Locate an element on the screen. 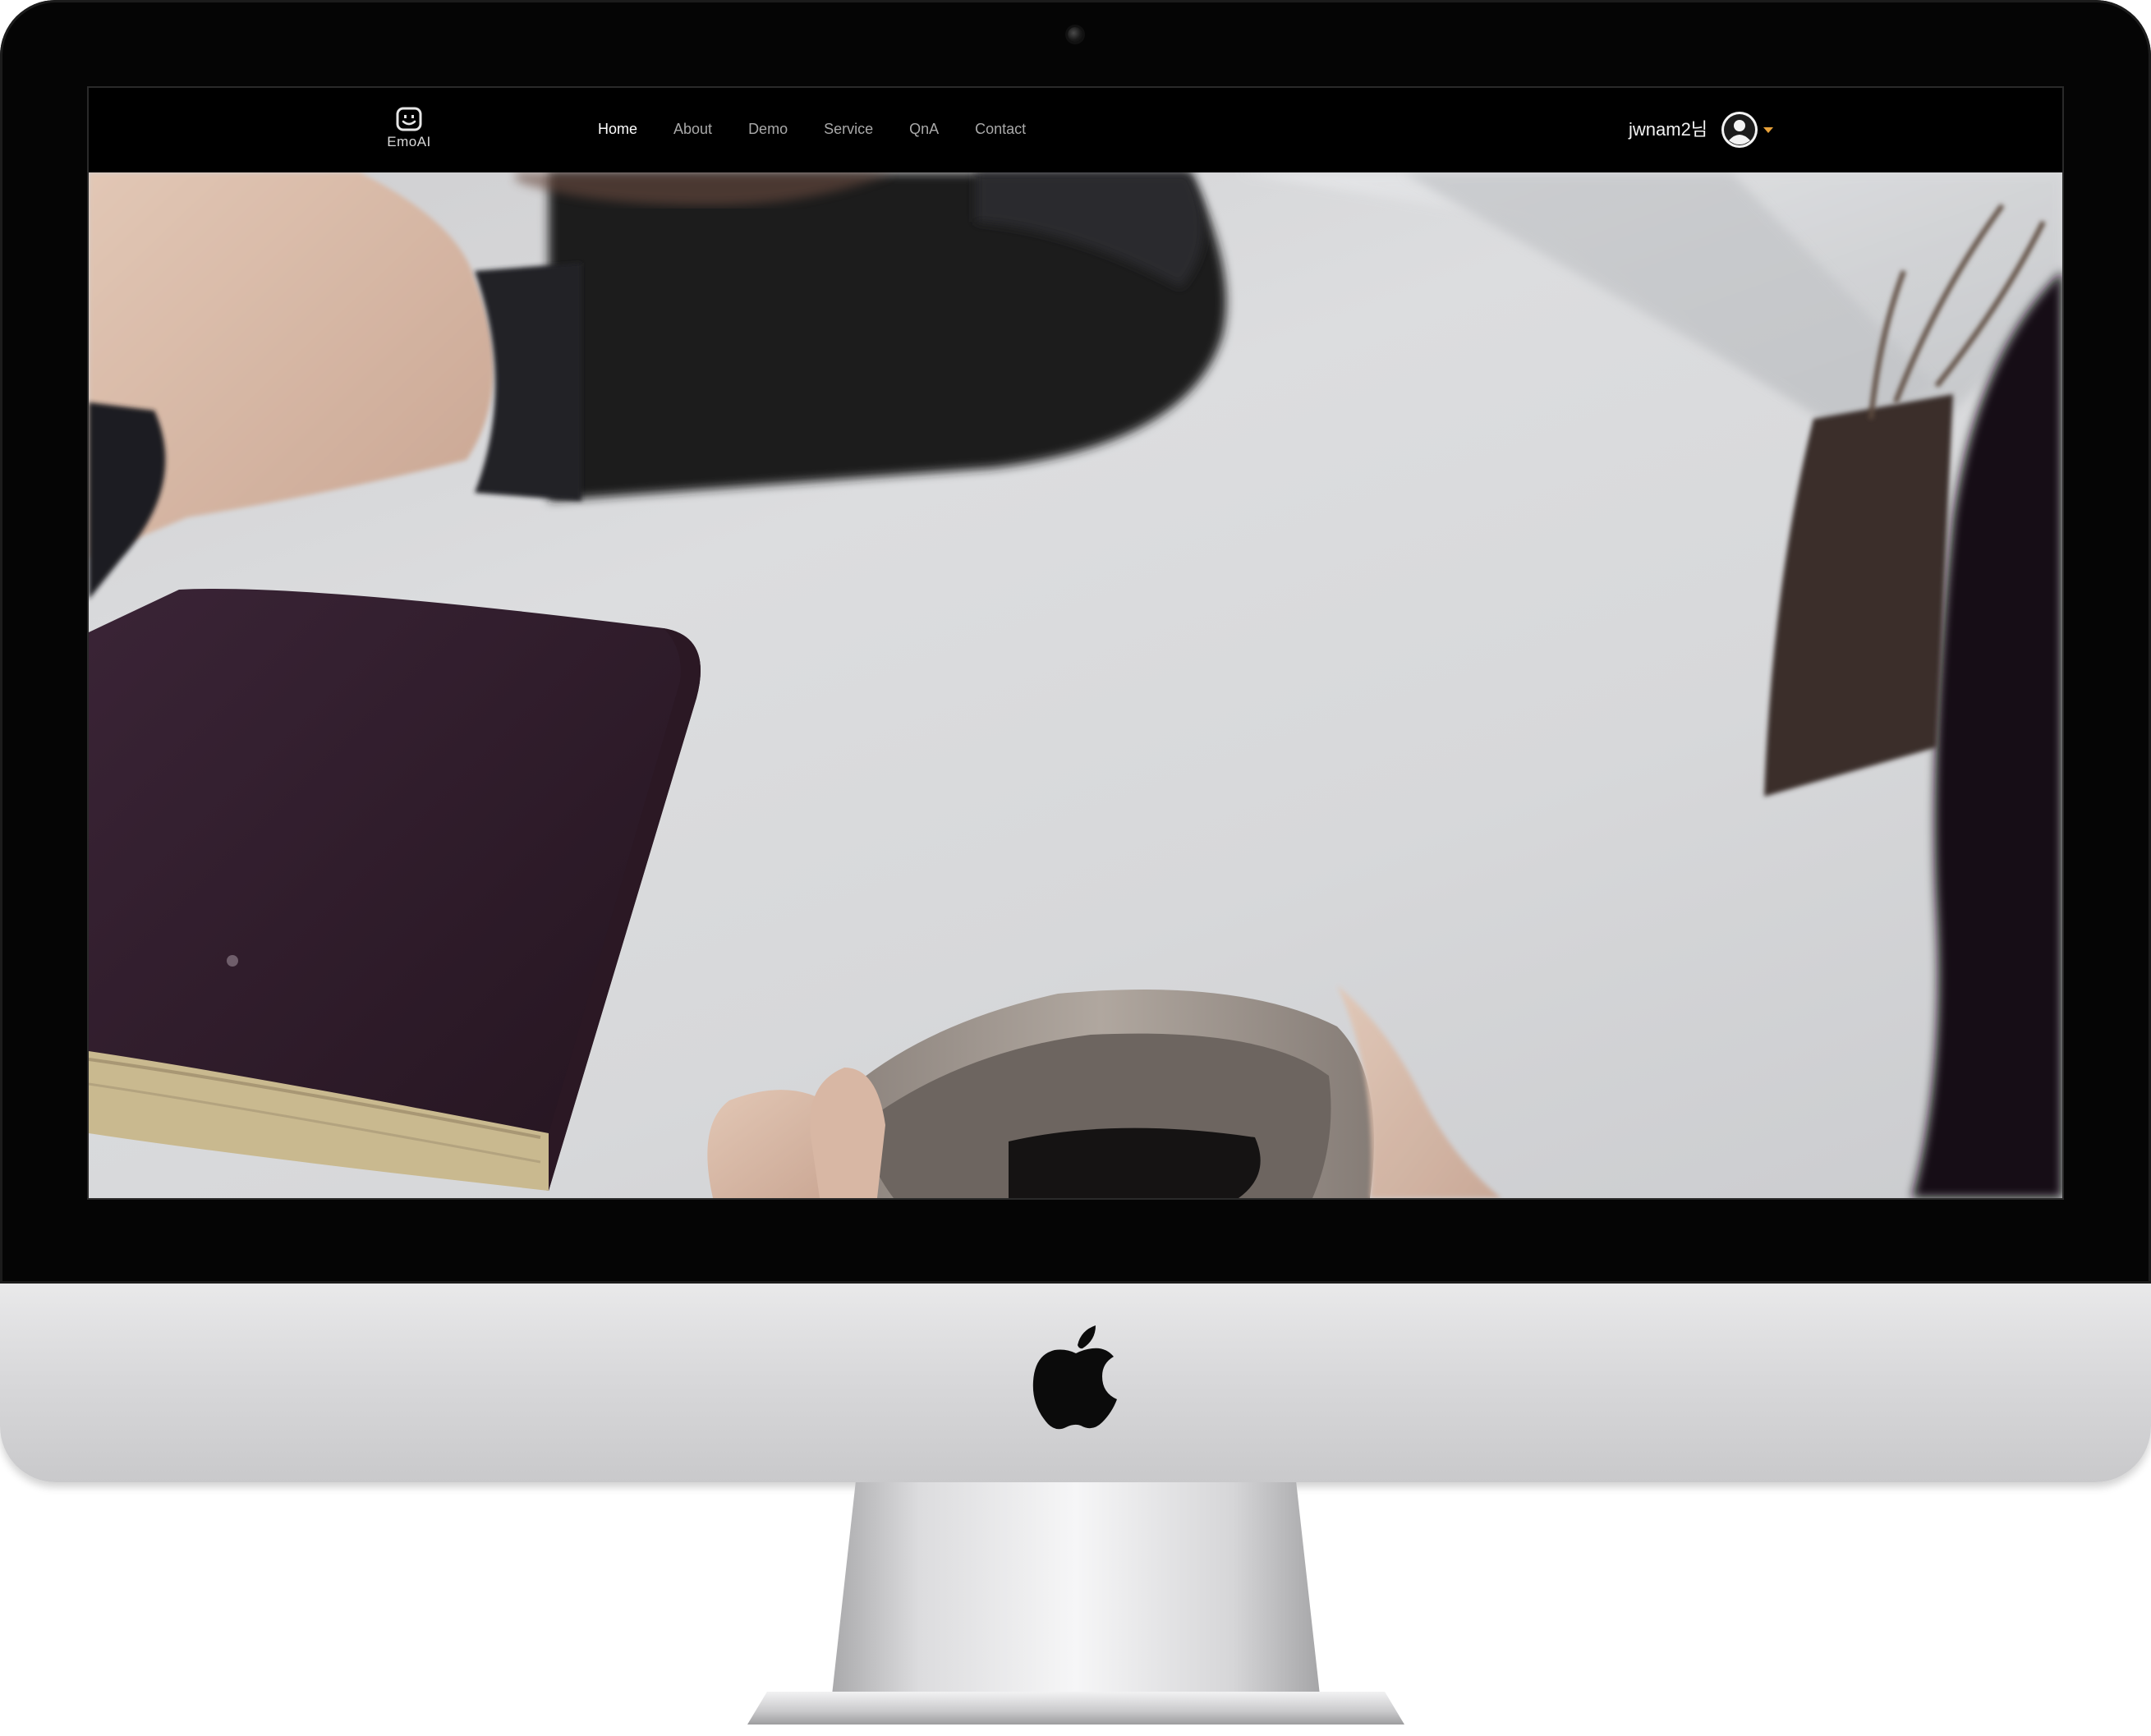 The image size is (2151, 1736). smiley-box-icon is located at coordinates (409, 119).